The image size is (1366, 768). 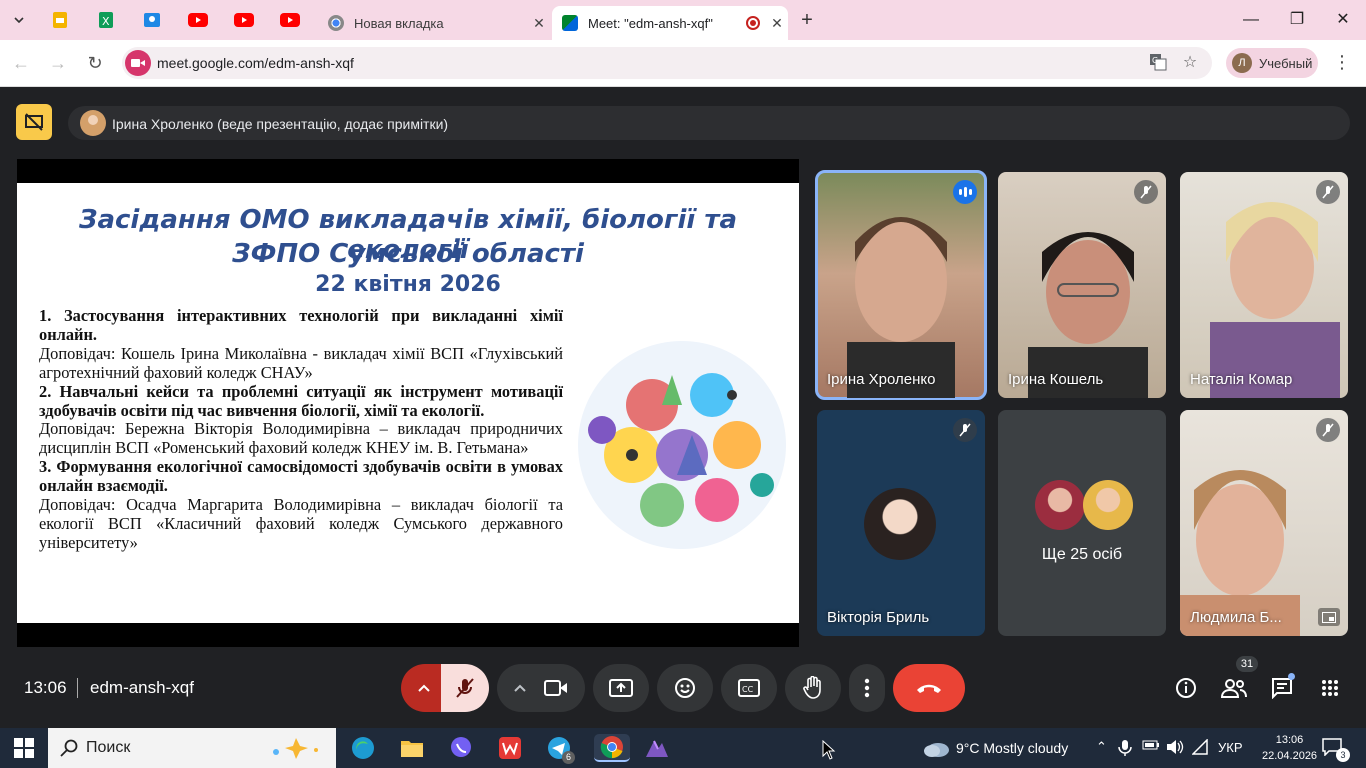 I want to click on emoji-icon, so click(x=685, y=688).